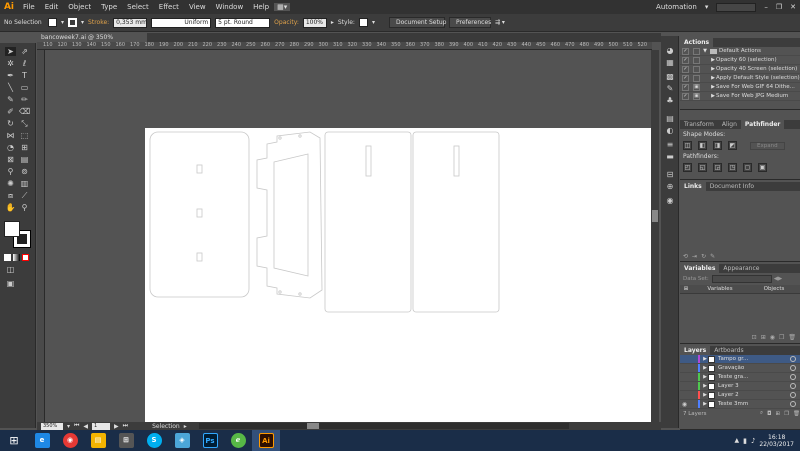  I want to click on crop-icon: ◳, so click(732, 167).